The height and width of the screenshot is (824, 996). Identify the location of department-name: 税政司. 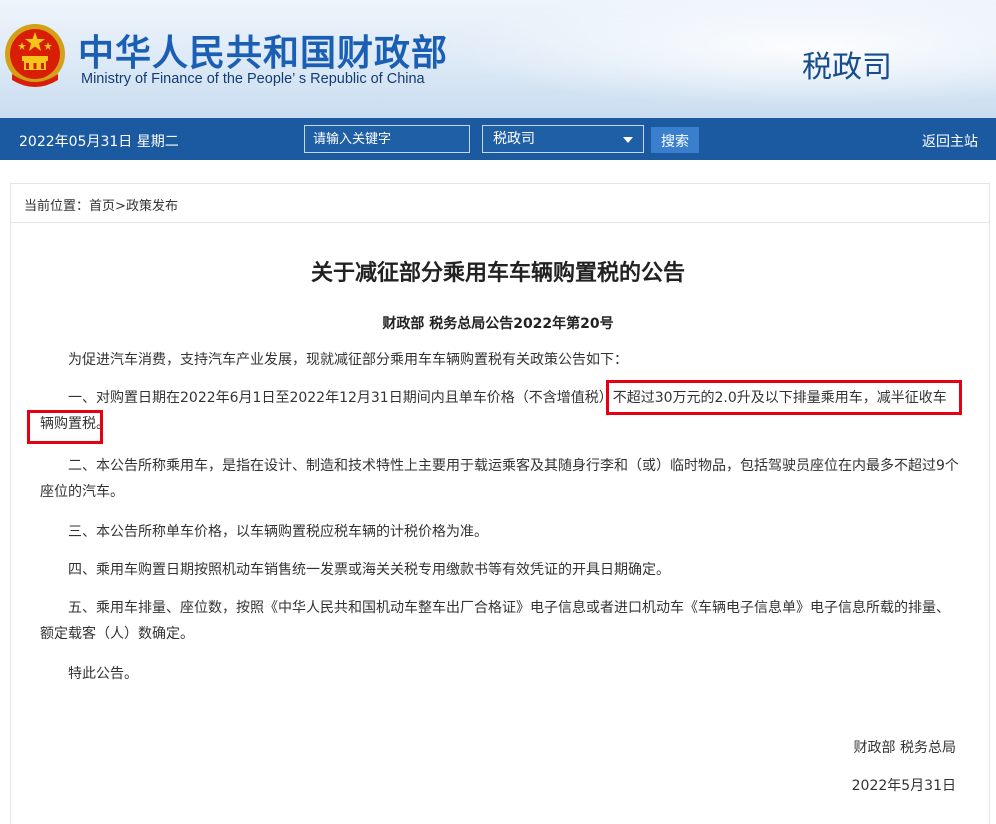
(847, 67).